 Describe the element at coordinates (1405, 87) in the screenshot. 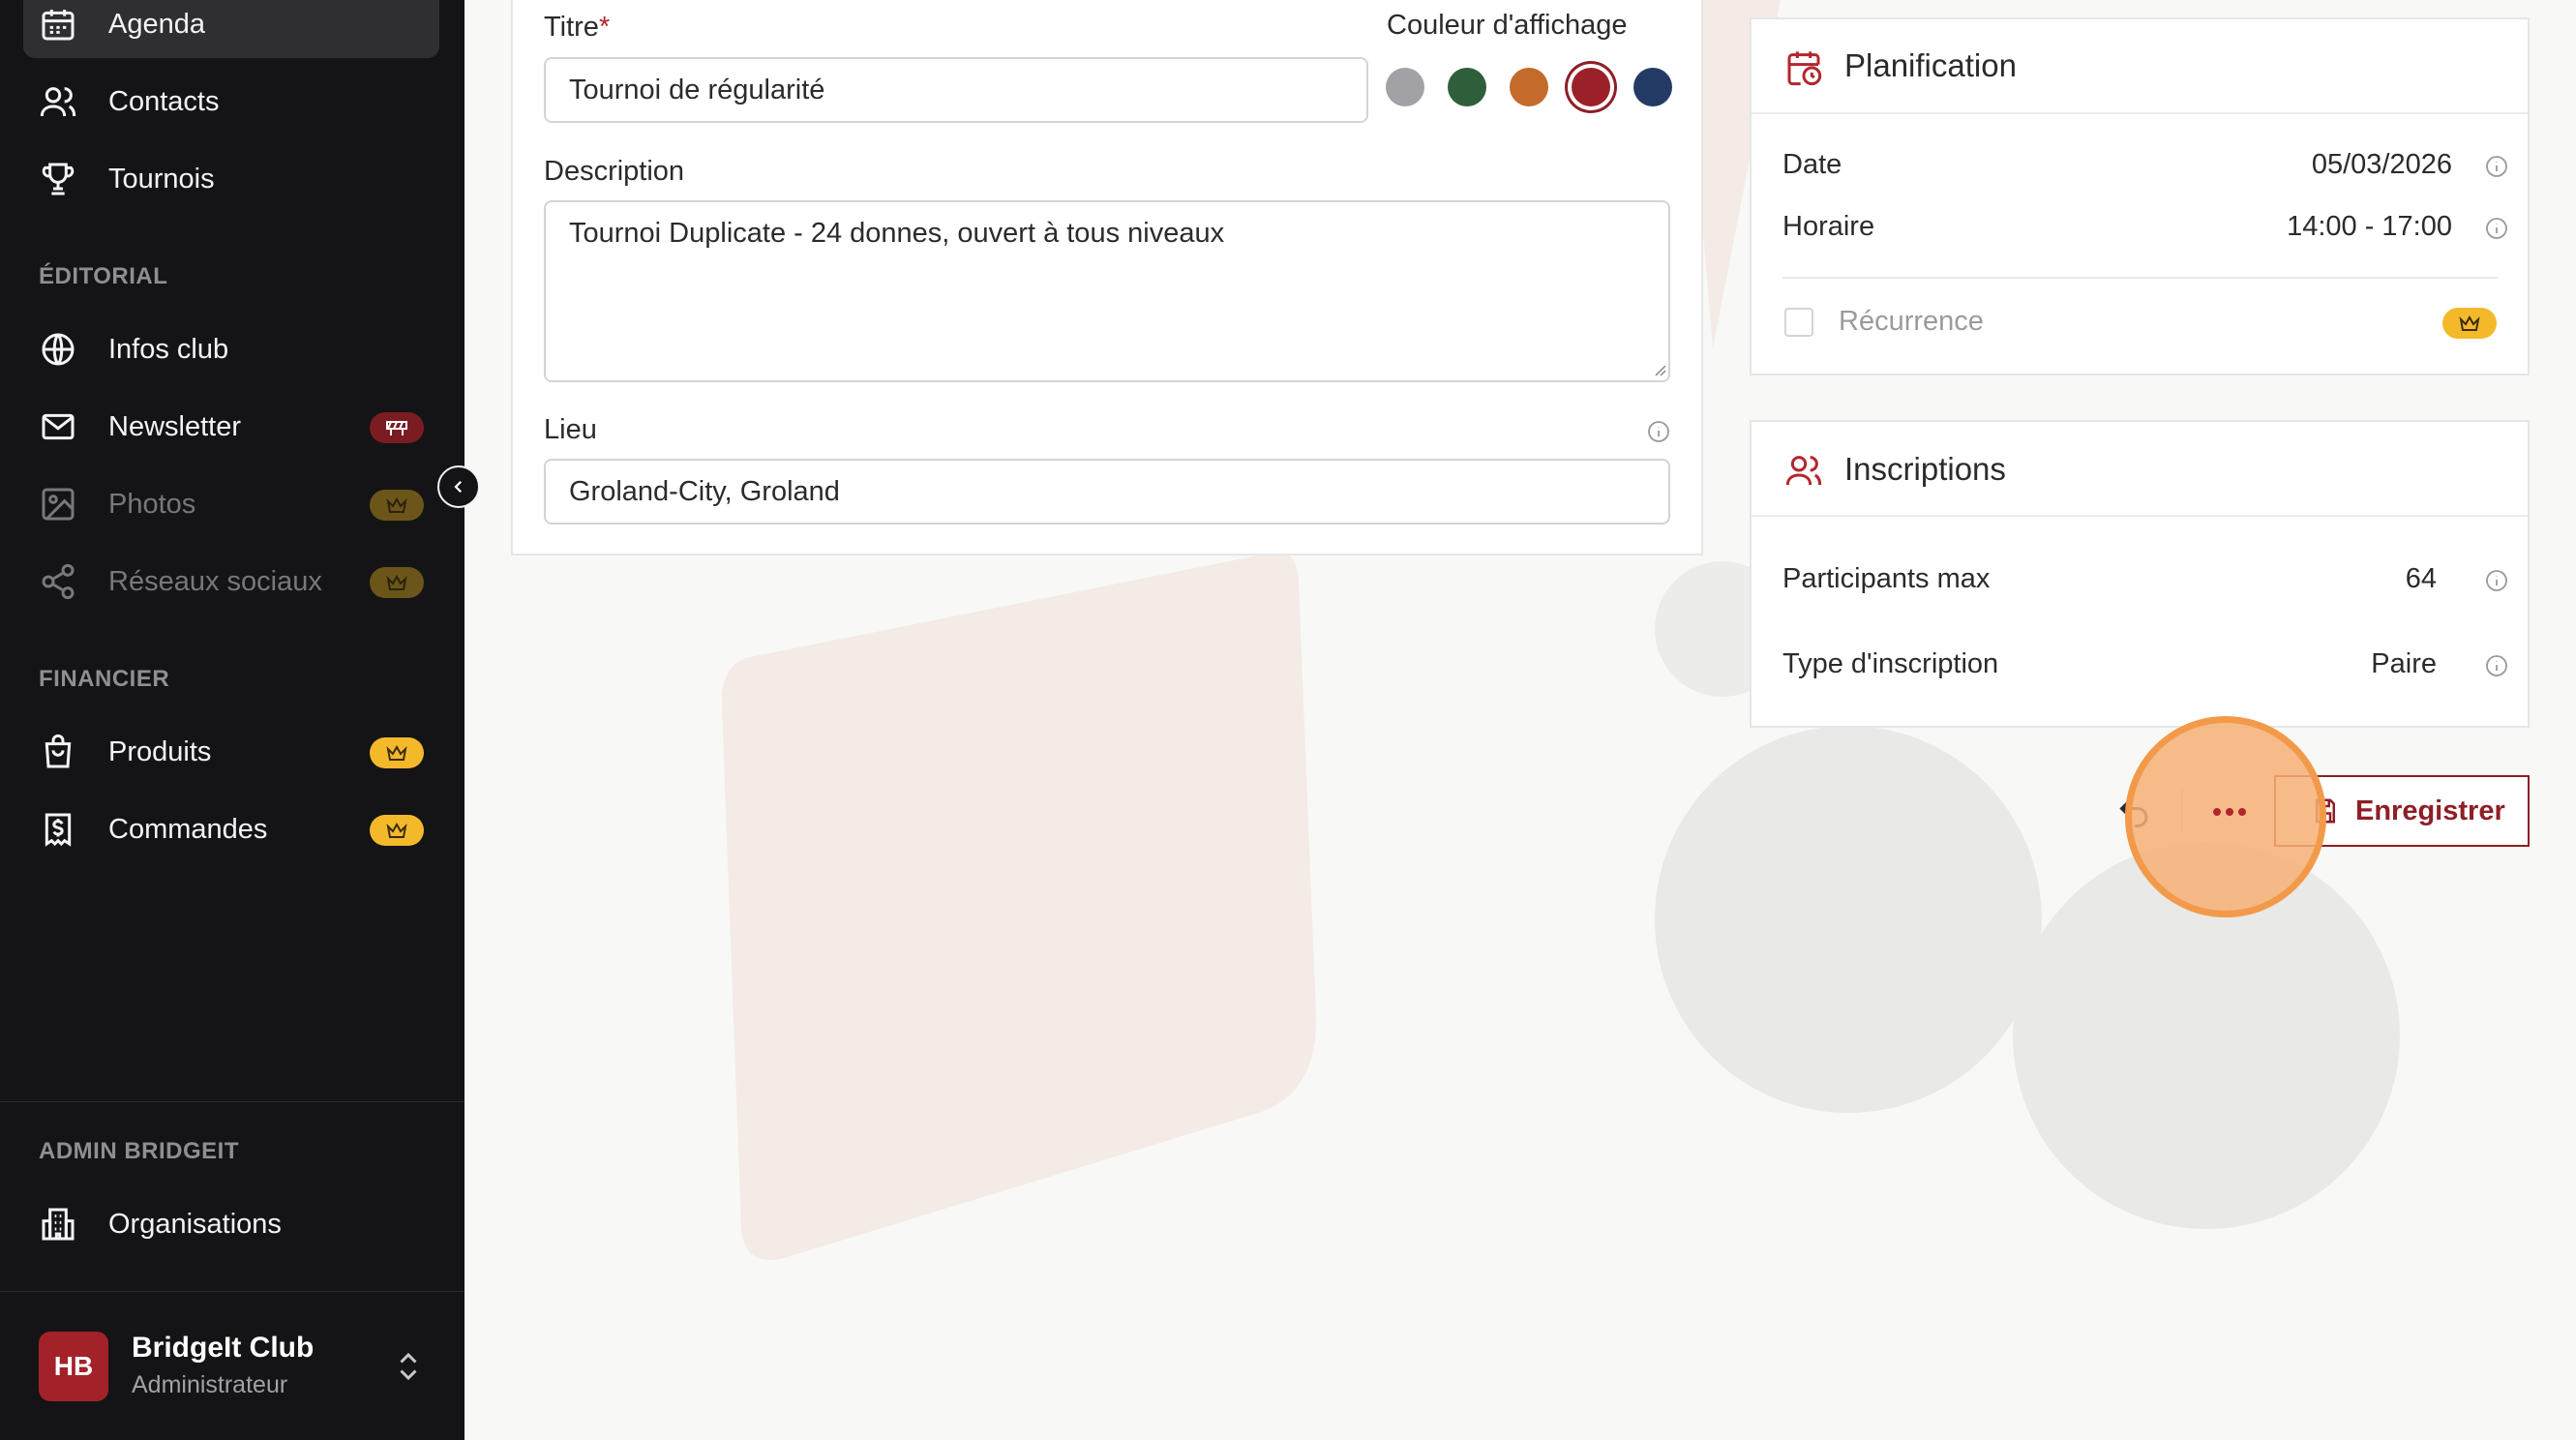

I see `color-swatch-gray` at that location.